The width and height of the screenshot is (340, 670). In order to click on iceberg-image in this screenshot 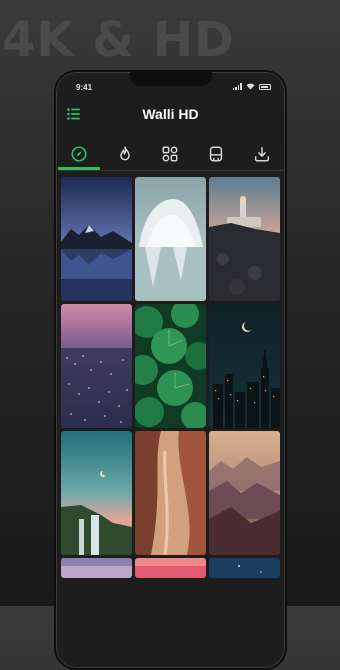, I will do `click(170, 239)`.